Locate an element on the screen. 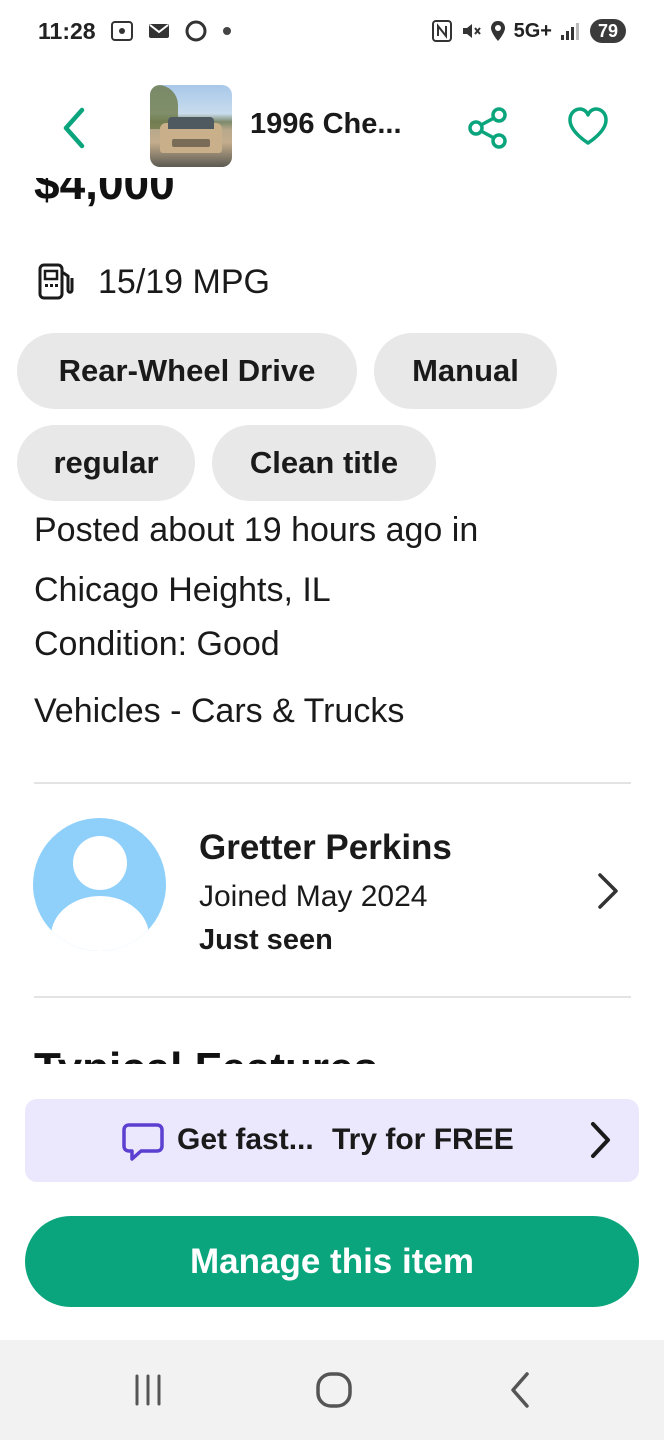 The width and height of the screenshot is (664, 1440). recents-icon is located at coordinates (148, 1390).